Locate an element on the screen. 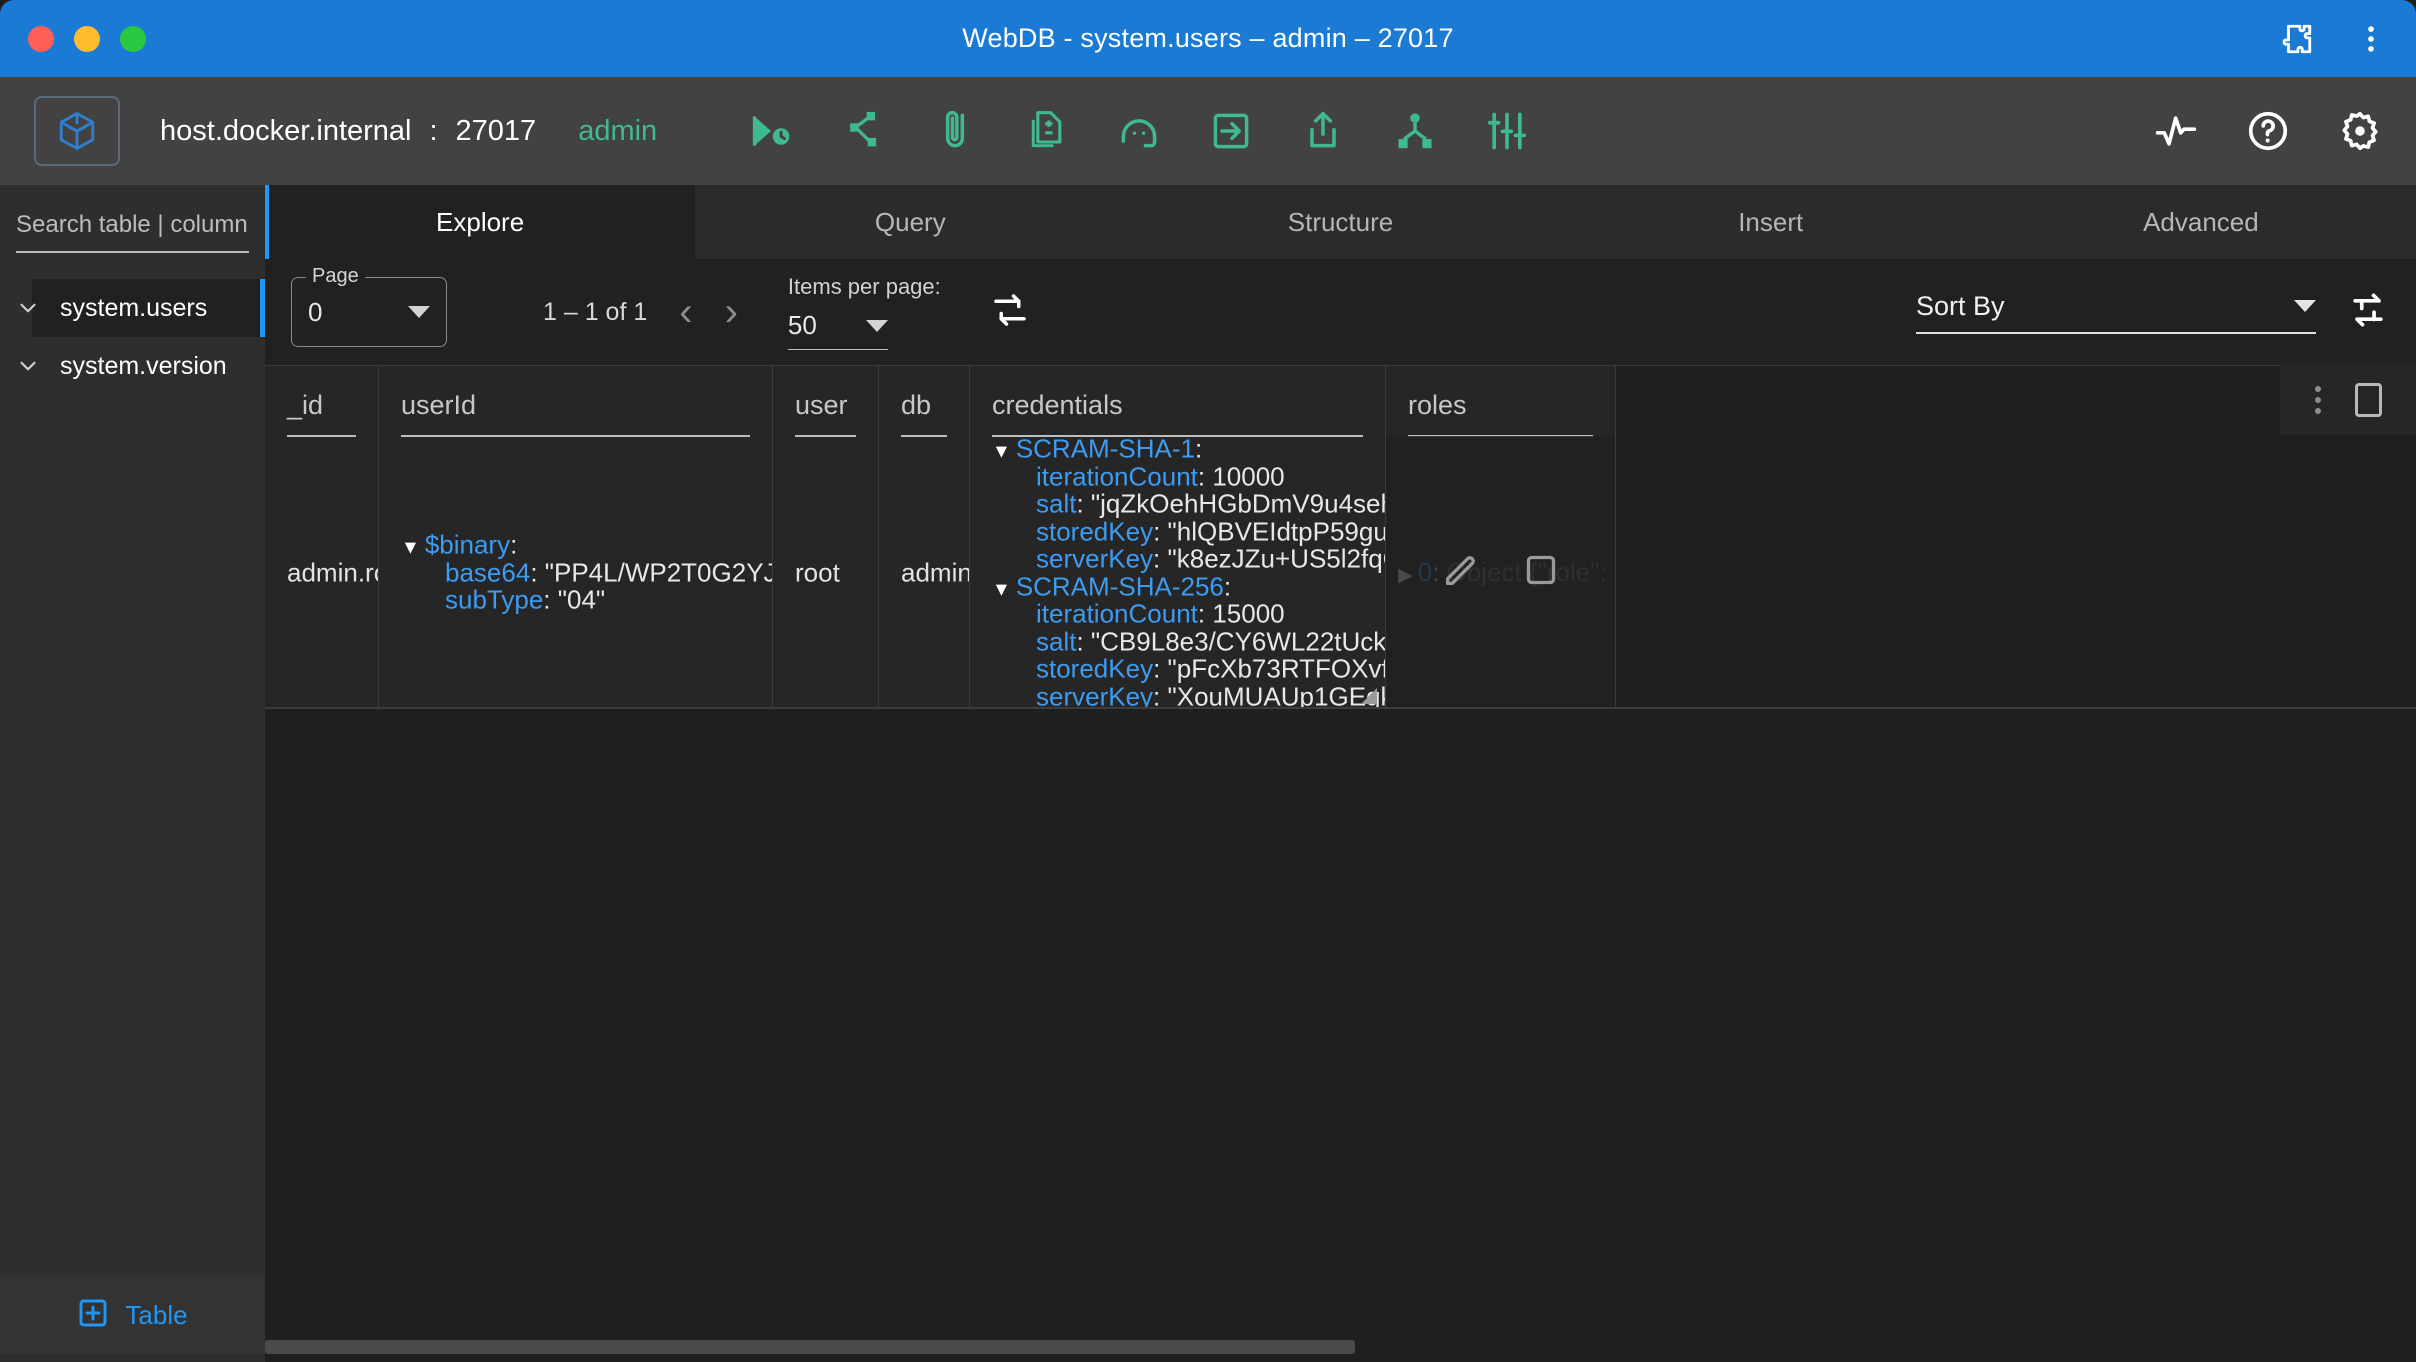  grid-cell-id: admin.root is located at coordinates (321, 572).